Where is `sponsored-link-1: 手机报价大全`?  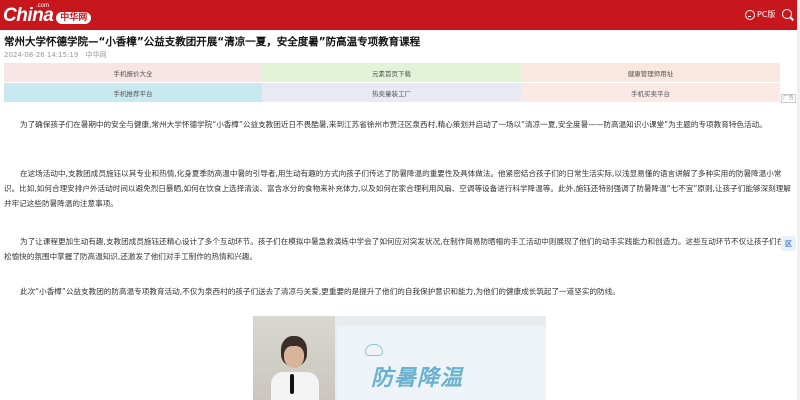
sponsored-link-1: 手机报价大全 is located at coordinates (133, 72).